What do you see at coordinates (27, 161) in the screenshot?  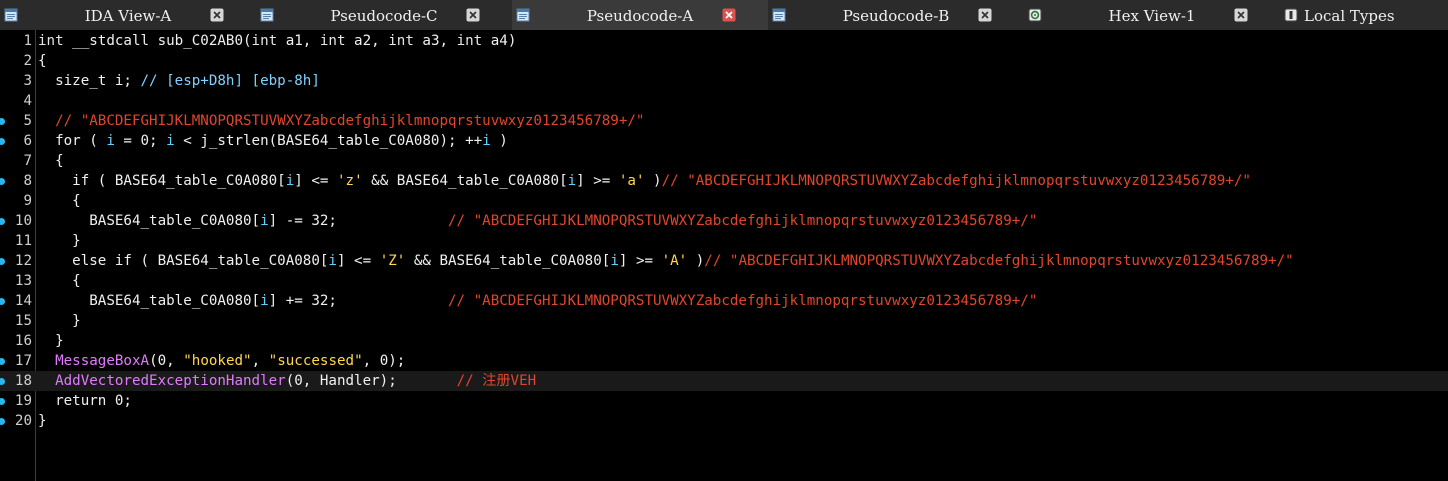 I see `line-number: 7` at bounding box center [27, 161].